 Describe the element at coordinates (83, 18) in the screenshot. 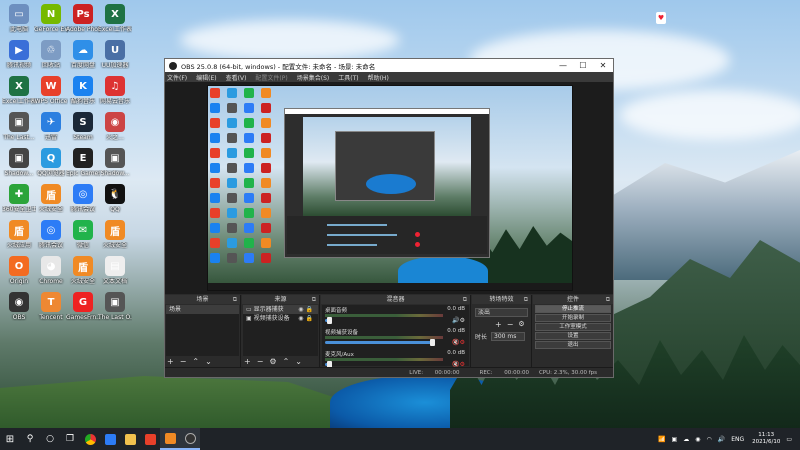

I see `desktop-icon: Ps Adobe Photoshop` at that location.